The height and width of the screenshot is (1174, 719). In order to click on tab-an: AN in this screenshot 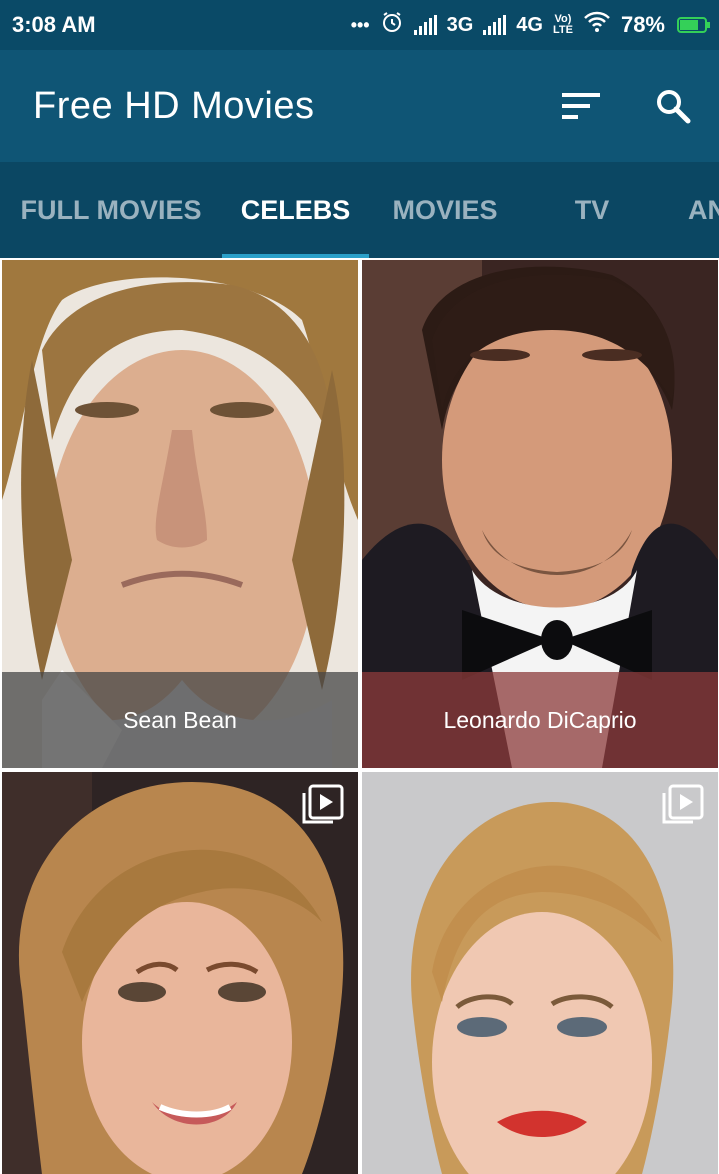, I will do `click(703, 210)`.